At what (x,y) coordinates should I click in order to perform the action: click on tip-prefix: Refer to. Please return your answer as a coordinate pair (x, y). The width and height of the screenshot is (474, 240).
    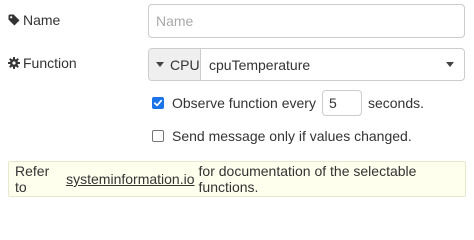
    Looking at the image, I should click on (32, 179).